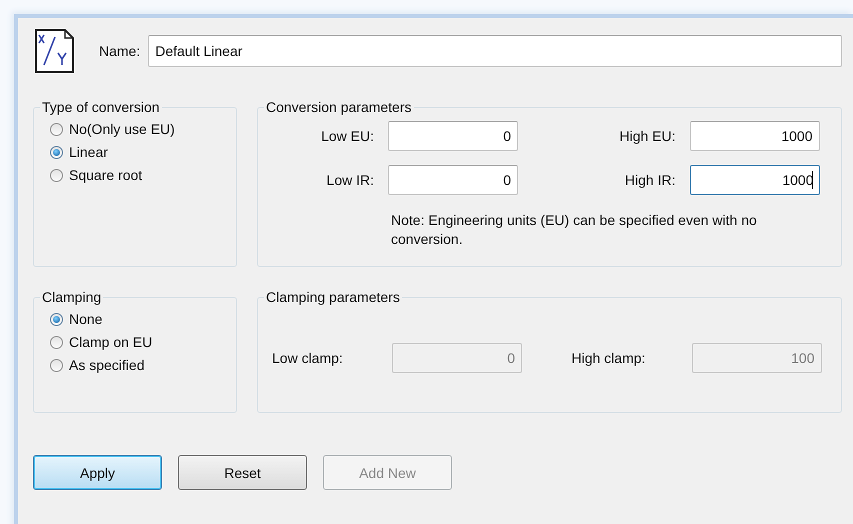  Describe the element at coordinates (105, 175) in the screenshot. I see `radio-label: Square root` at that location.